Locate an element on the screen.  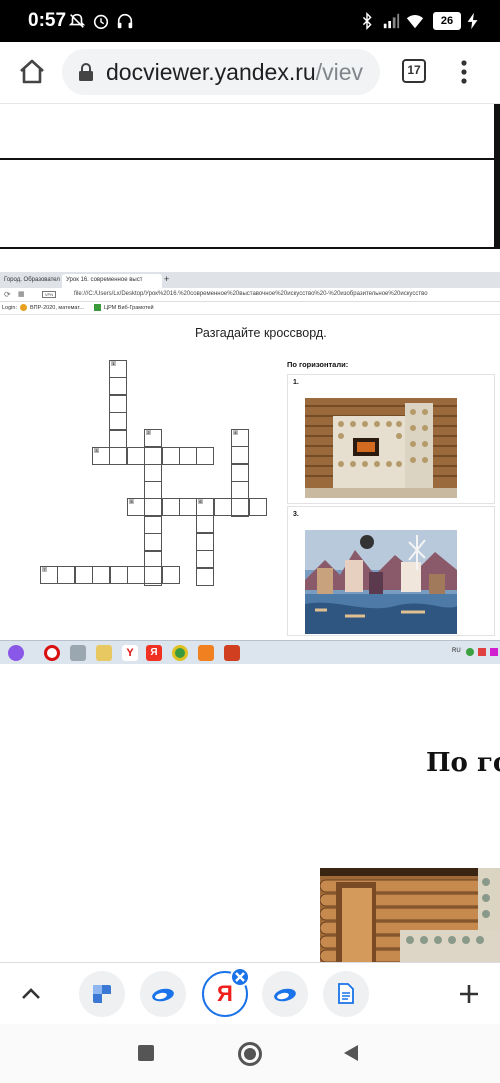
url-text: docviewer.yandex.ru/viev is located at coordinates (234, 72).